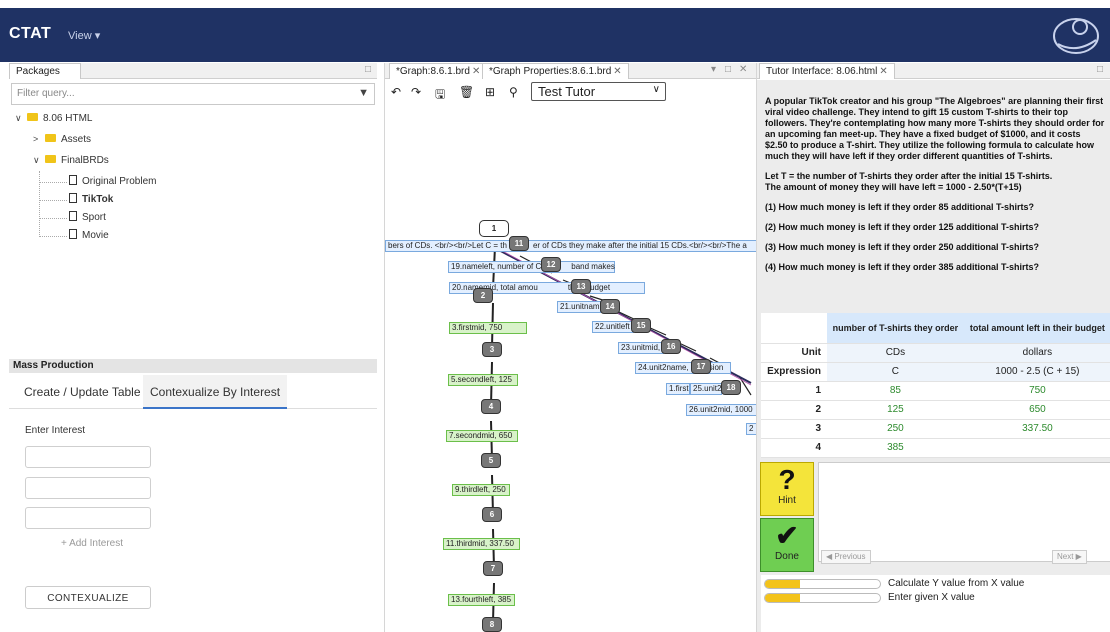  What do you see at coordinates (483, 295) in the screenshot?
I see `graph-node: 2` at bounding box center [483, 295].